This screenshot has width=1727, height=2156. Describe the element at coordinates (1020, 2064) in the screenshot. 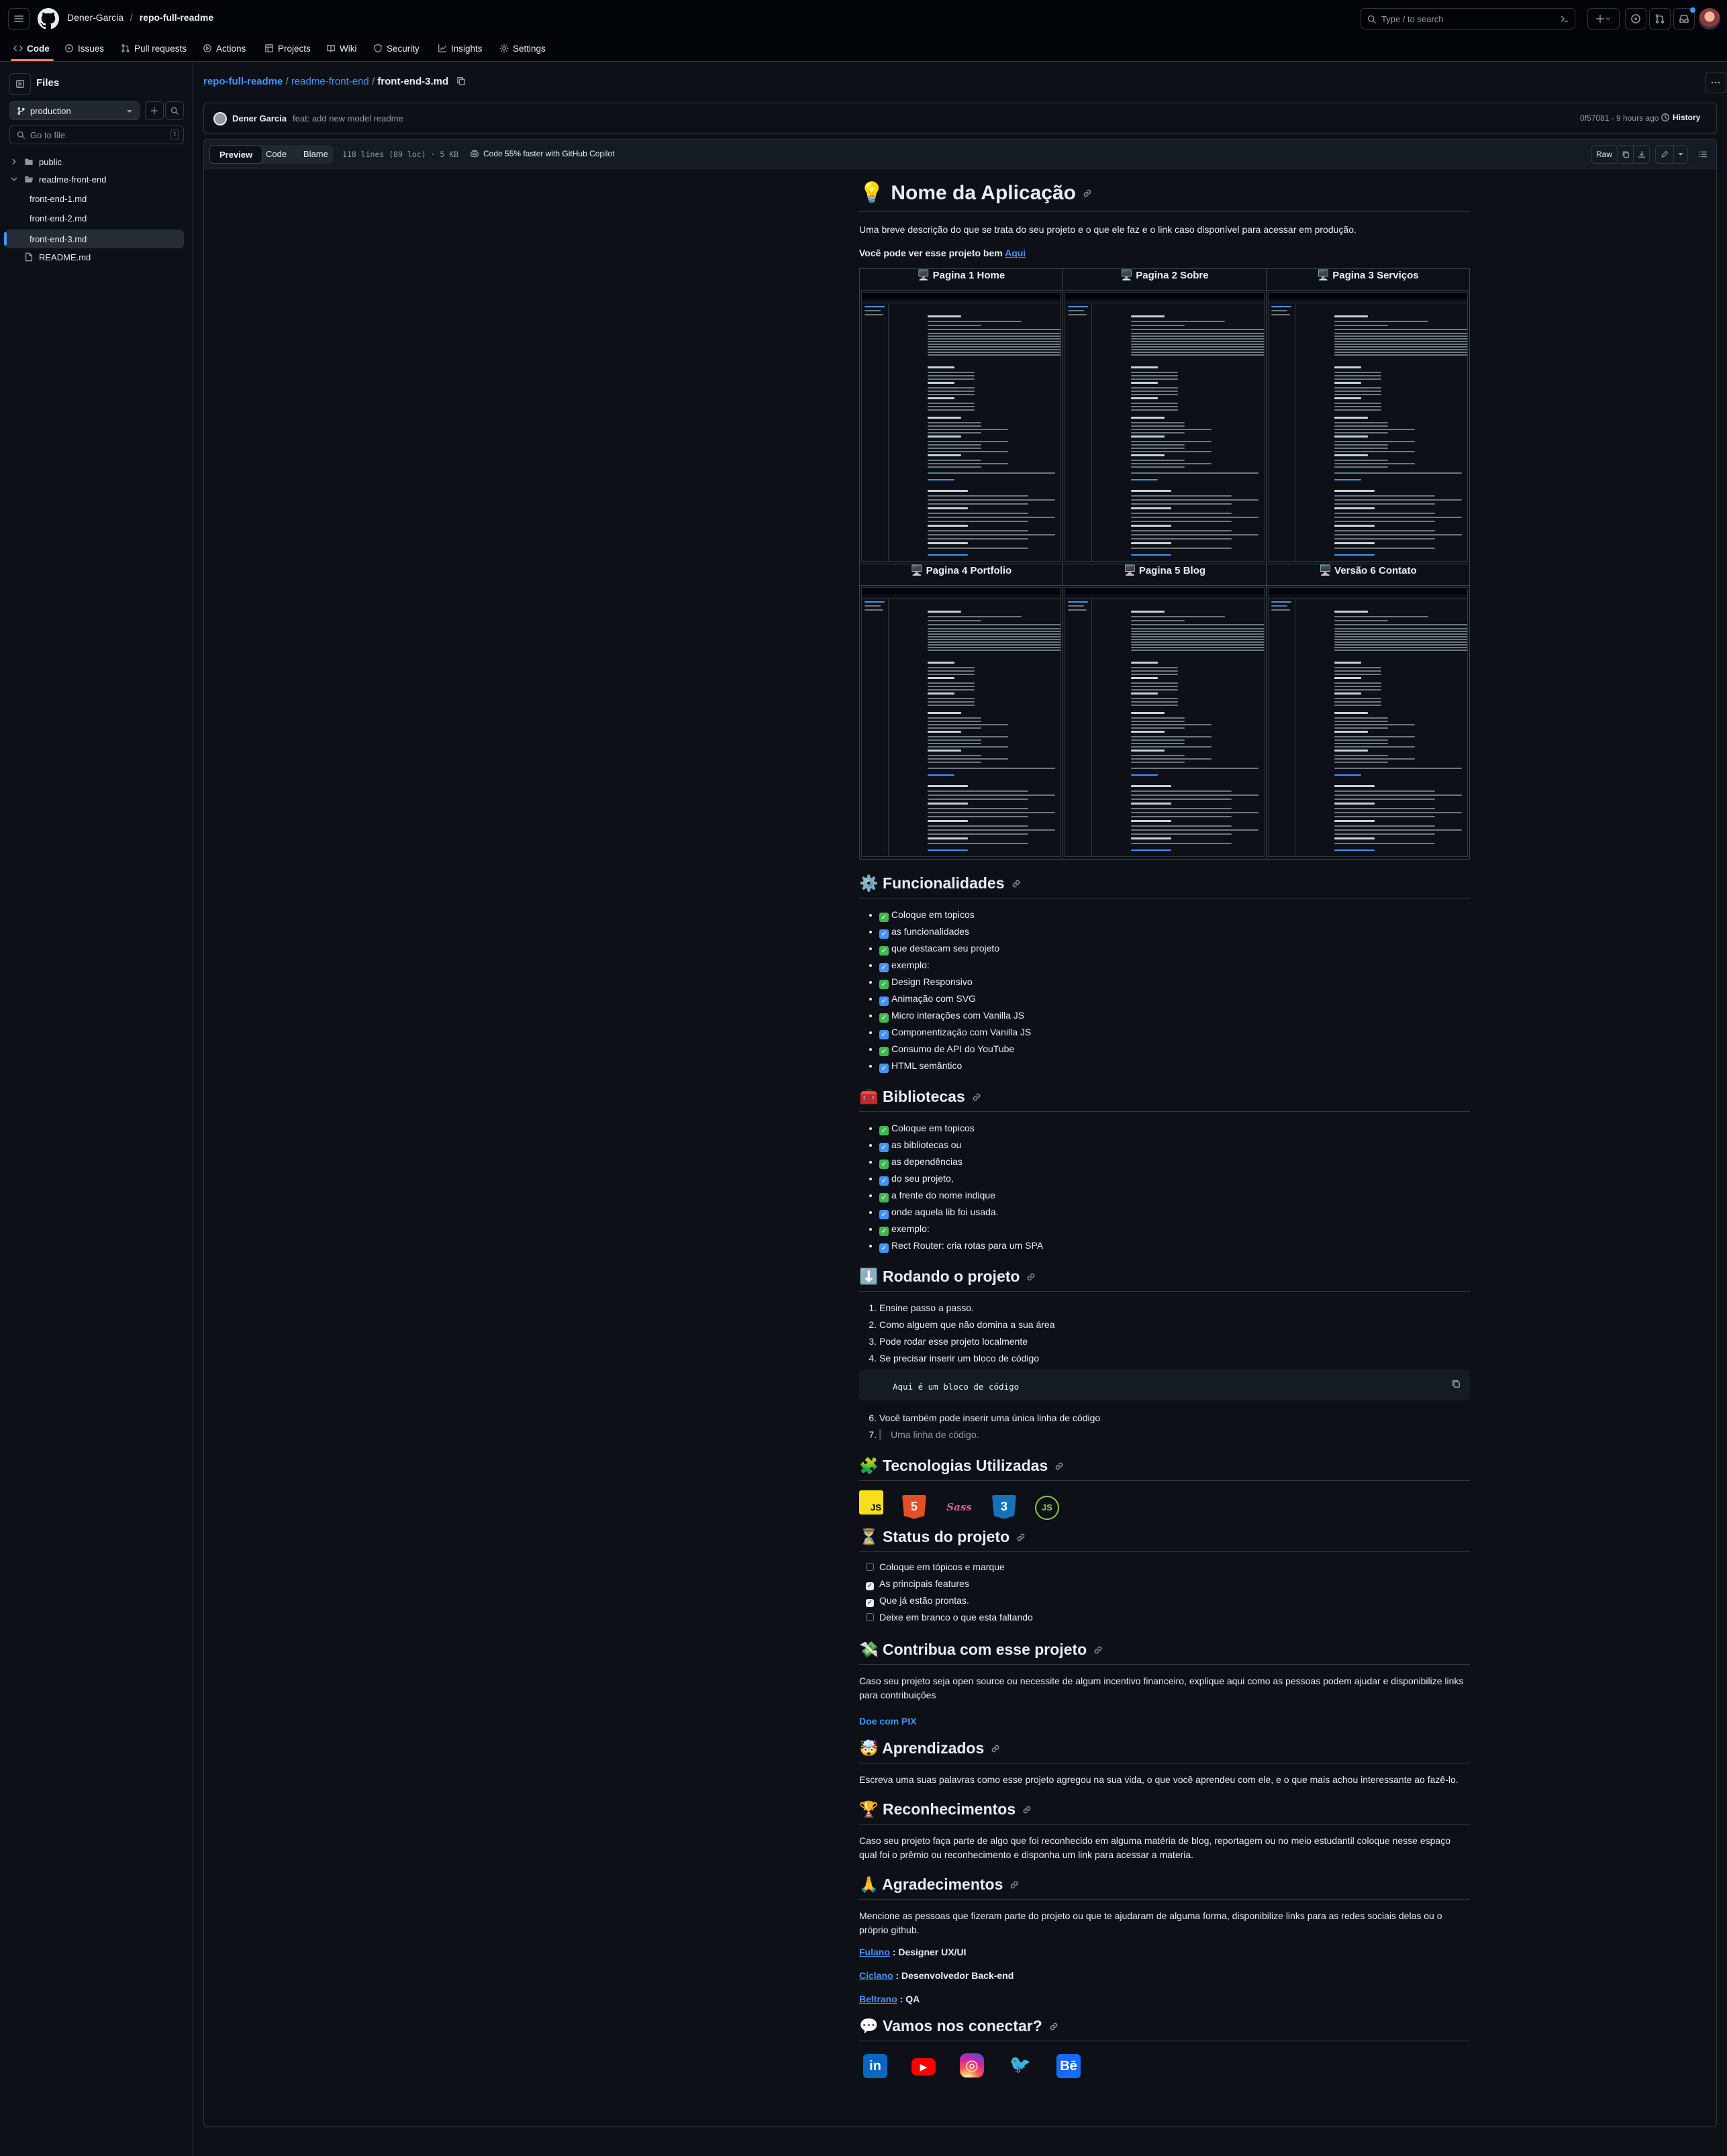

I see `twitter-icon: 🐦` at that location.